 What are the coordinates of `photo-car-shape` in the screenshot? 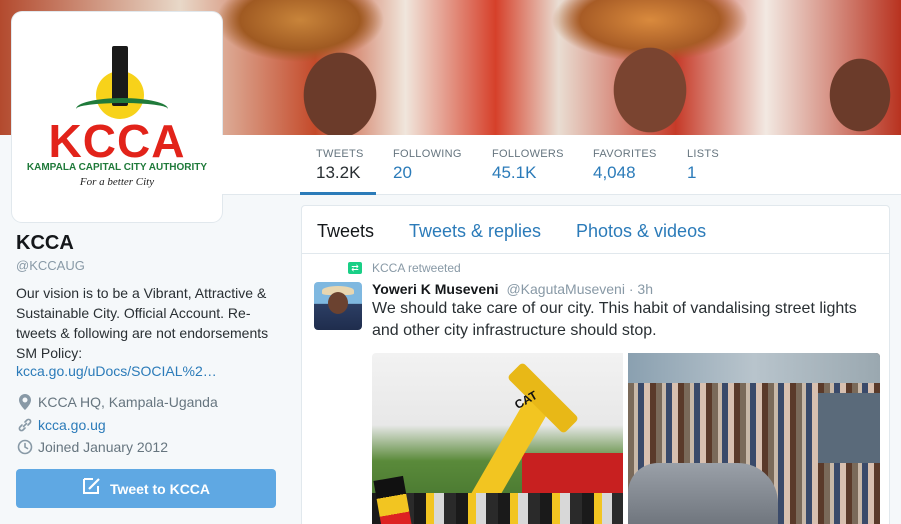 It's located at (703, 493).